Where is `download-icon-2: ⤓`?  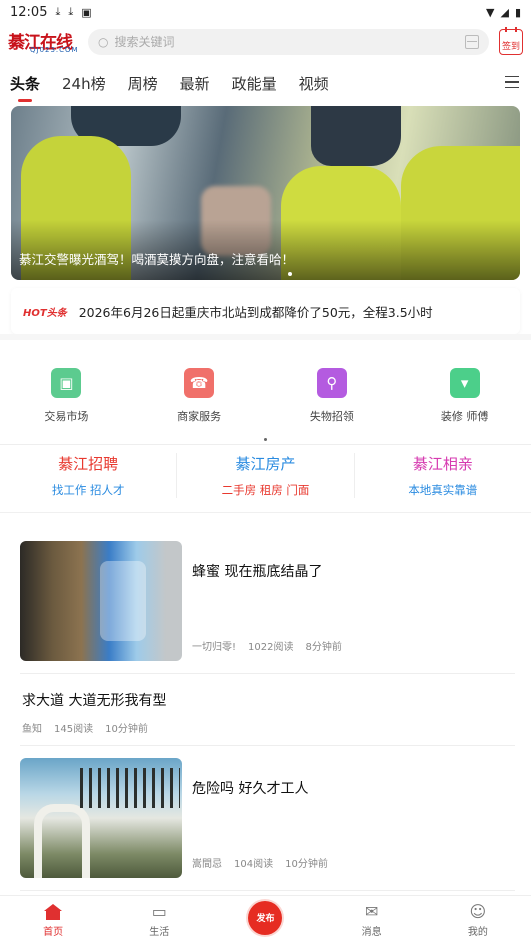 download-icon-2: ⤓ is located at coordinates (71, 11).